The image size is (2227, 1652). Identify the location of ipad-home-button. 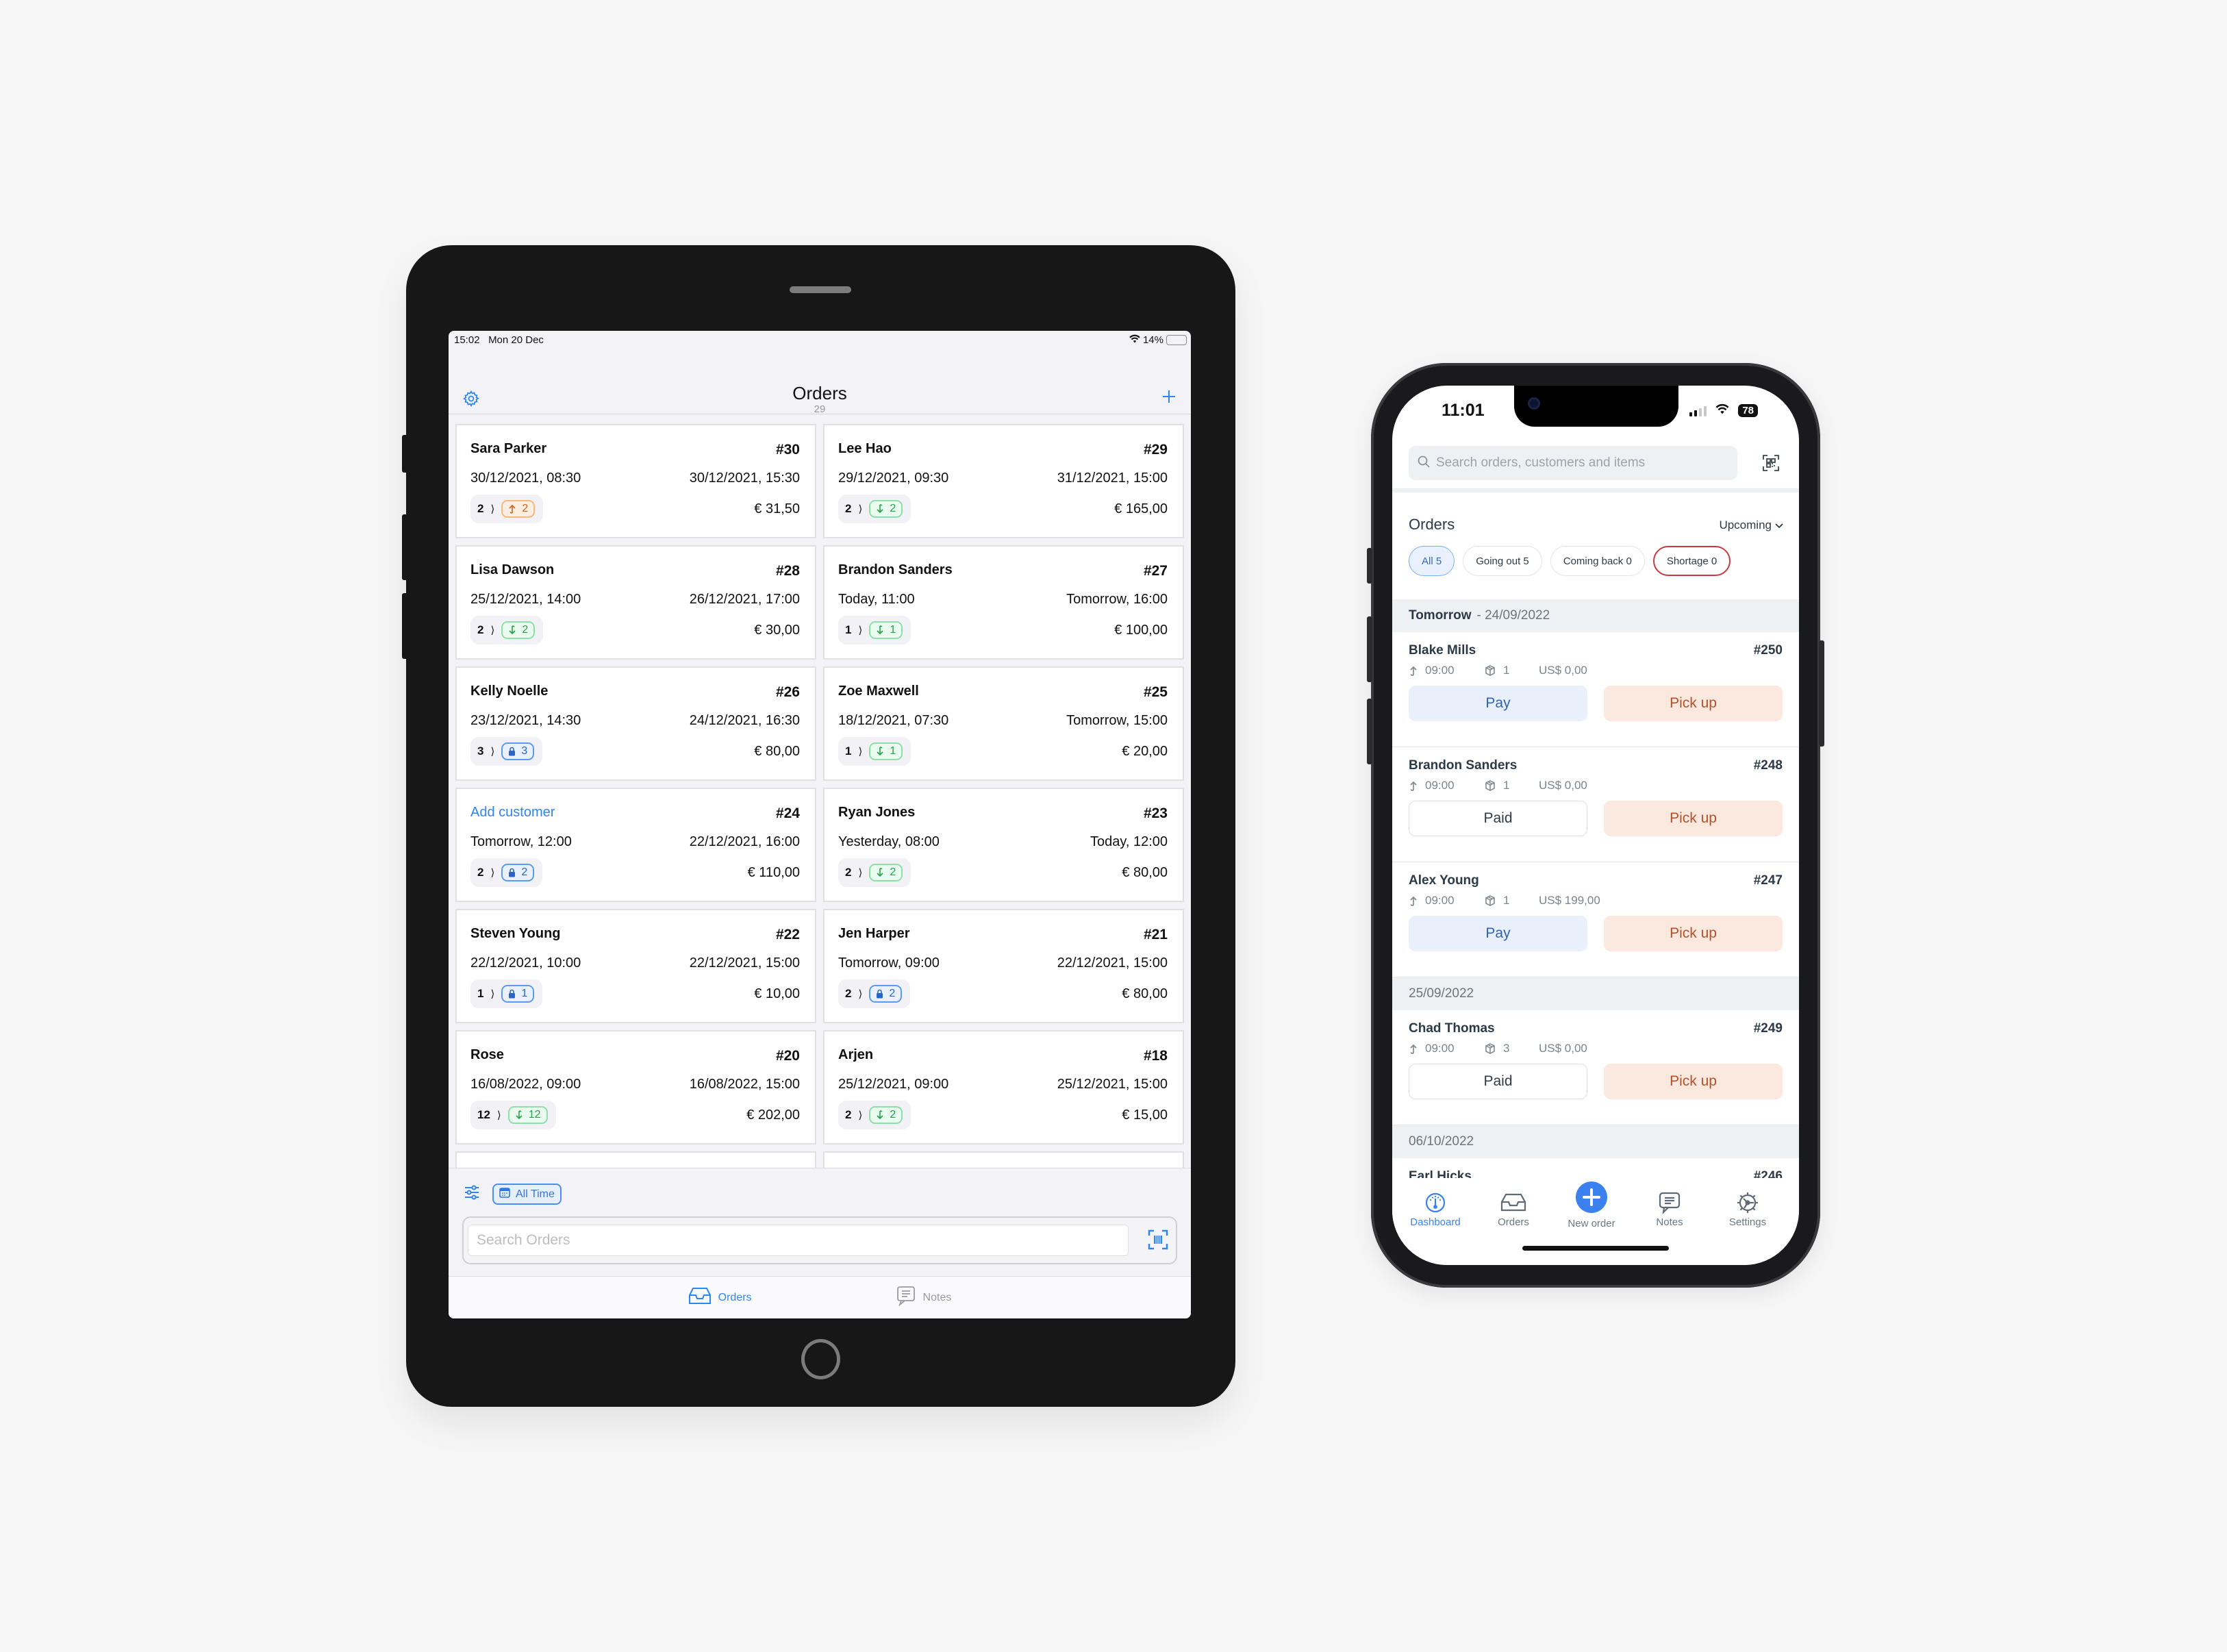
(820, 1359).